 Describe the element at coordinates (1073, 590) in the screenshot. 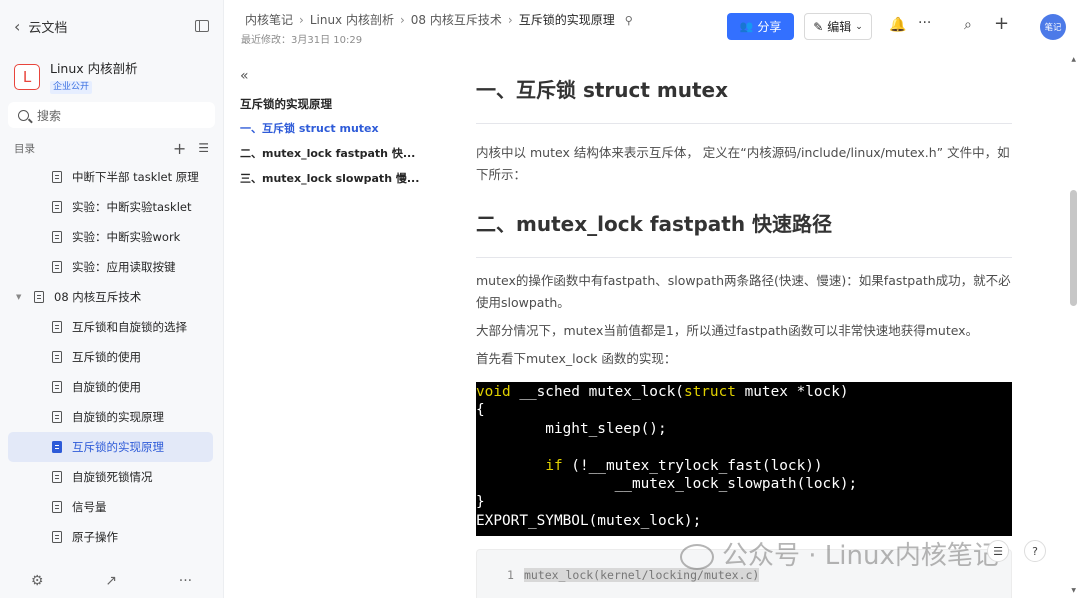

I see `scroll-down-icon: ▼` at that location.